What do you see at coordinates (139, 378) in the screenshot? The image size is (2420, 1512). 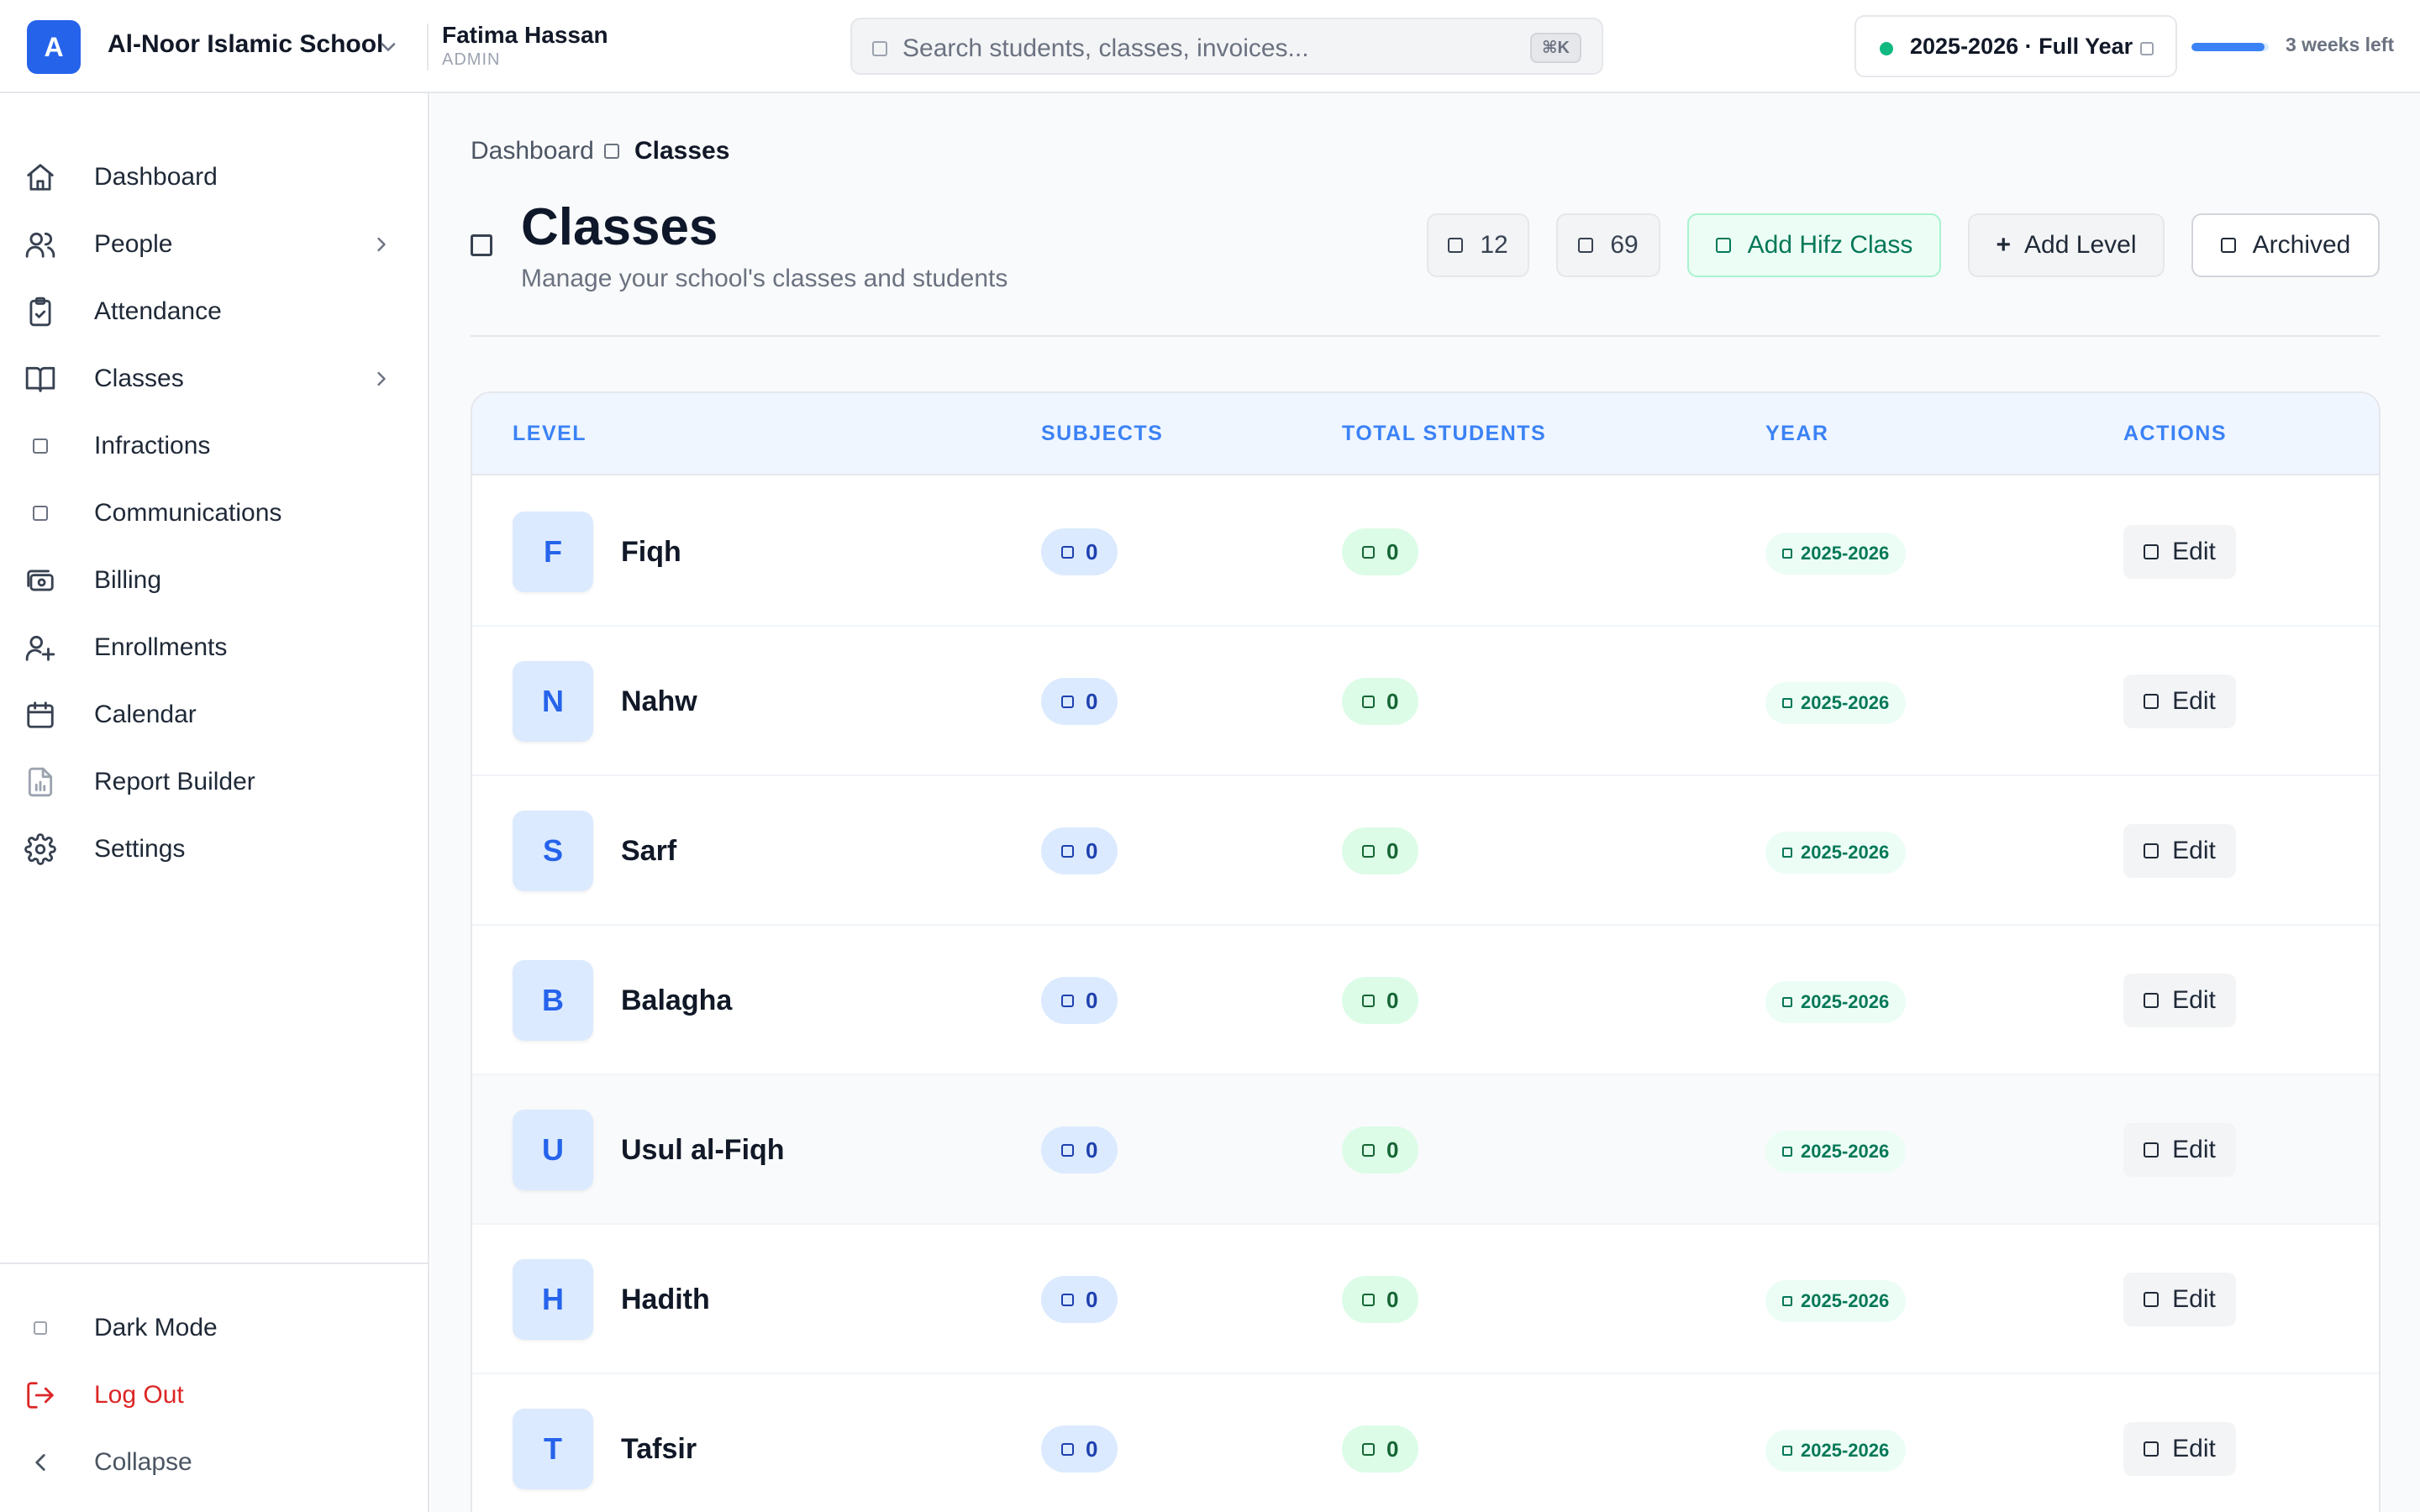 I see `sidebar-item-label: Classes` at bounding box center [139, 378].